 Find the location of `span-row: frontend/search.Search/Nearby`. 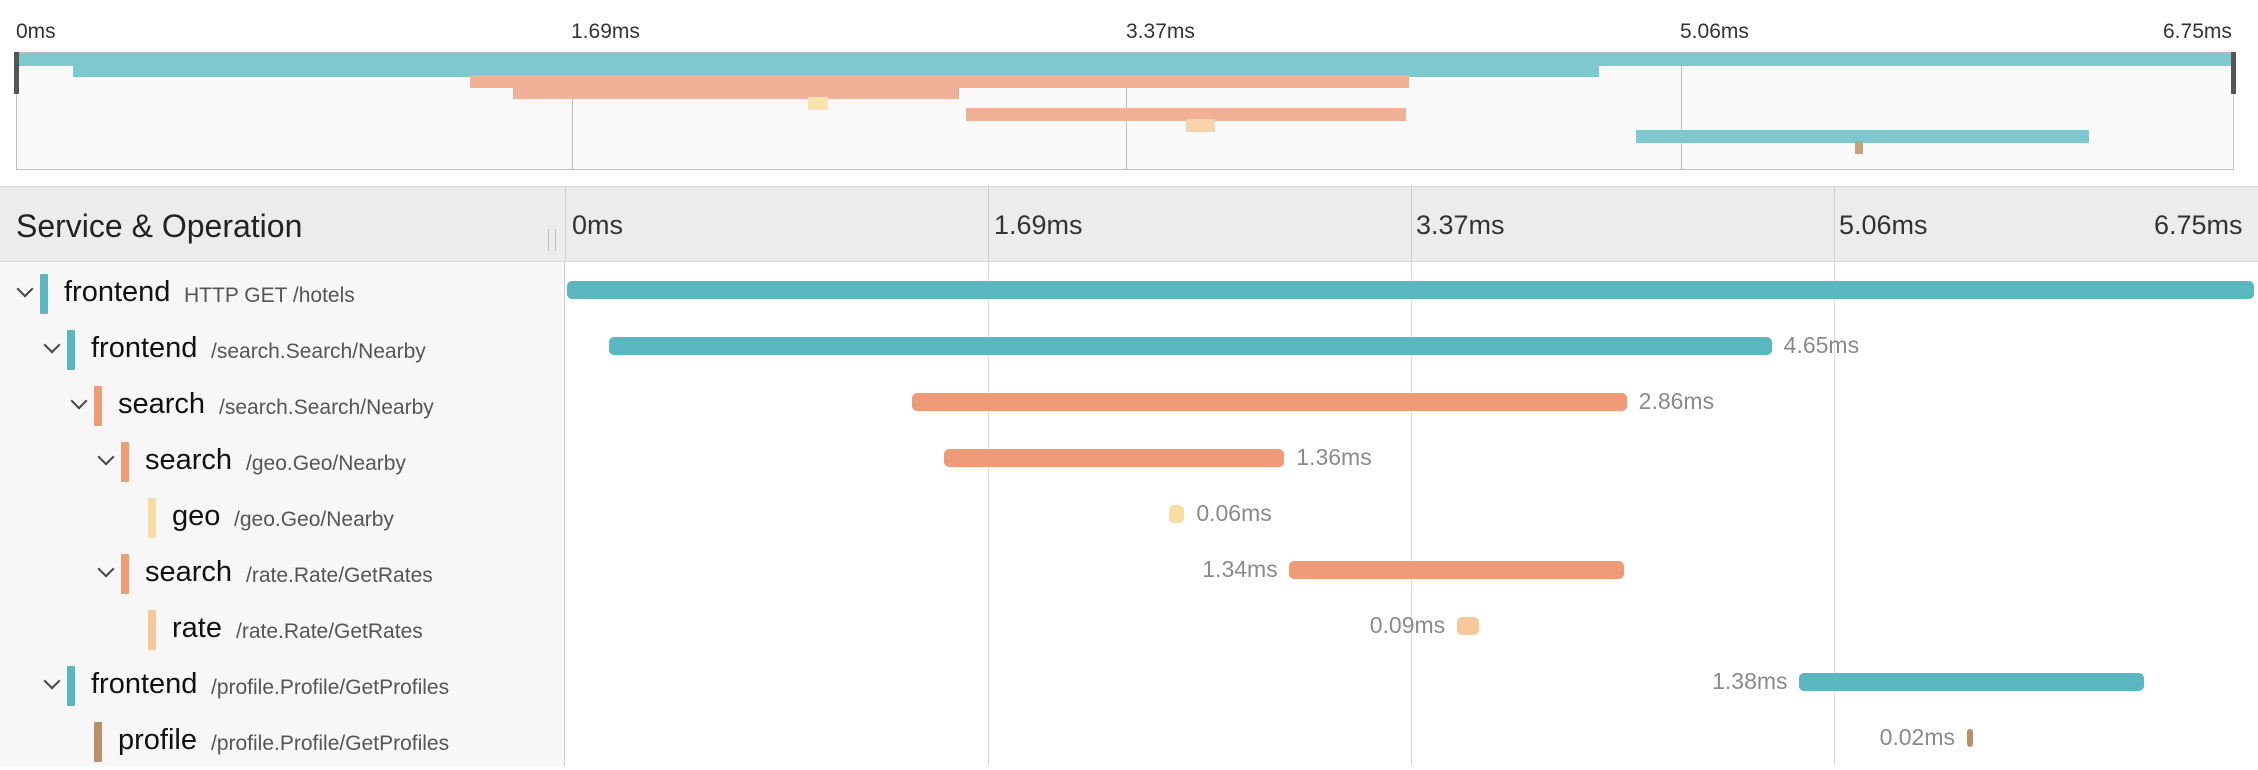

span-row: frontend/search.Search/Nearby is located at coordinates (282, 350).